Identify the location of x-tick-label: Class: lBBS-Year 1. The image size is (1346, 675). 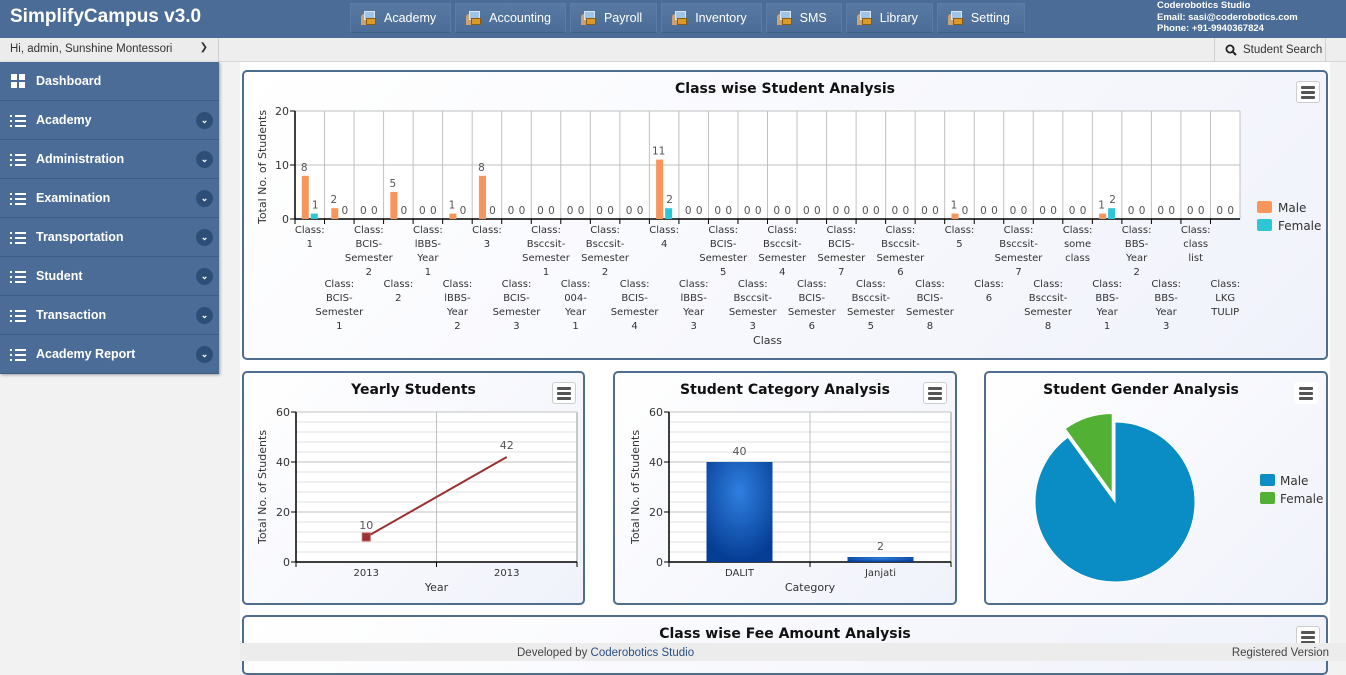
(428, 251).